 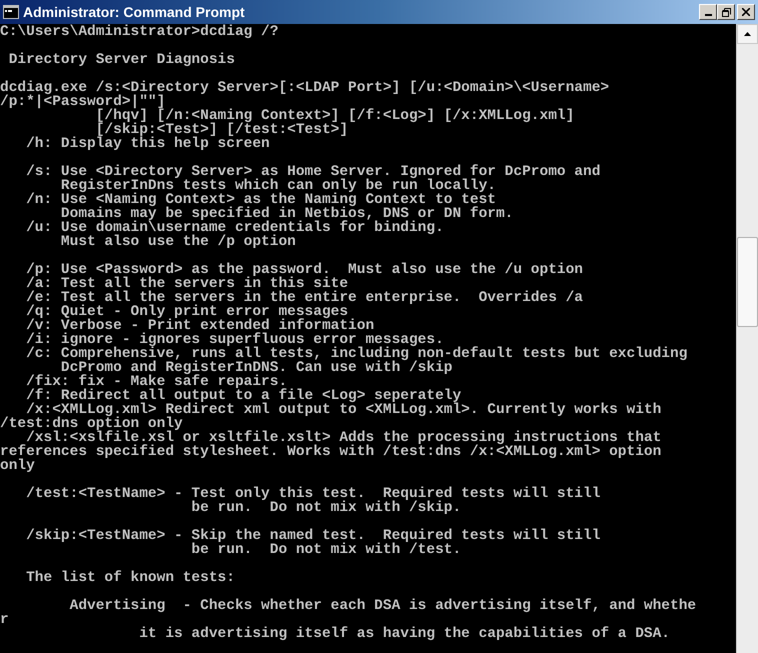 I want to click on console-line: it is advertising itself as having the capabilities of a DSA., so click(x=404, y=634).